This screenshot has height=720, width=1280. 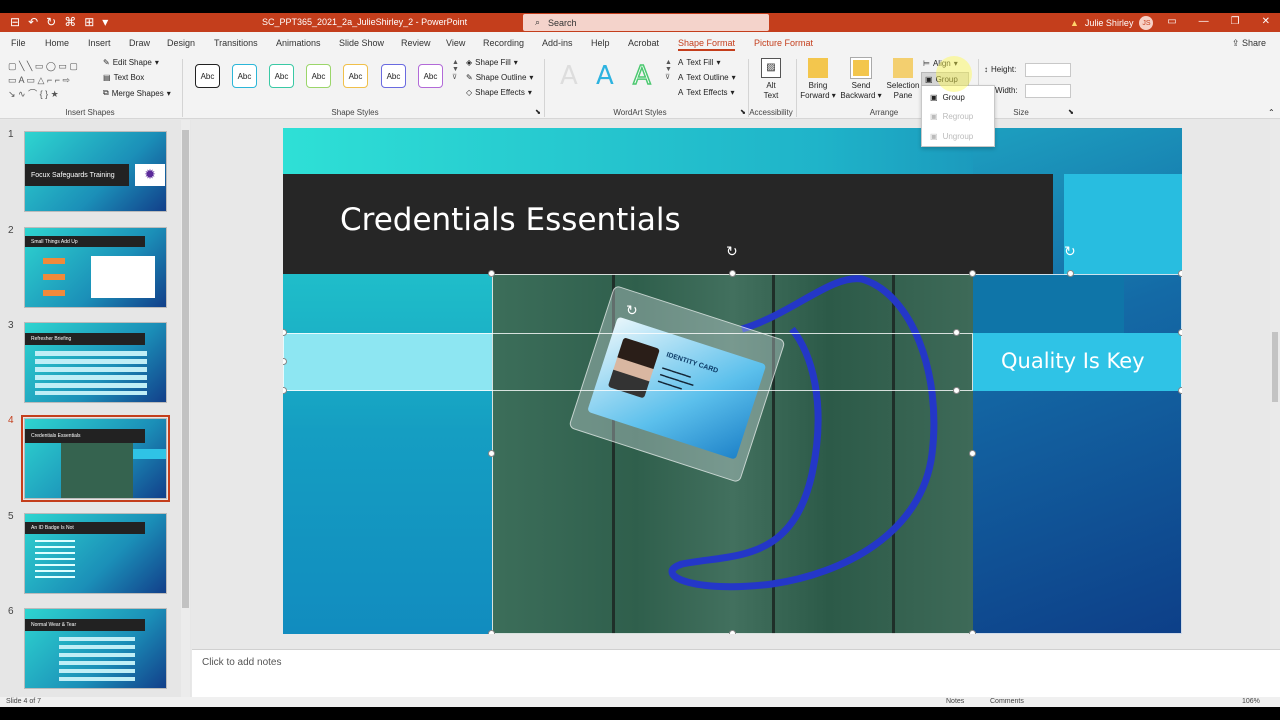 What do you see at coordinates (783, 43) in the screenshot?
I see `tab-picture-format: Picture Format` at bounding box center [783, 43].